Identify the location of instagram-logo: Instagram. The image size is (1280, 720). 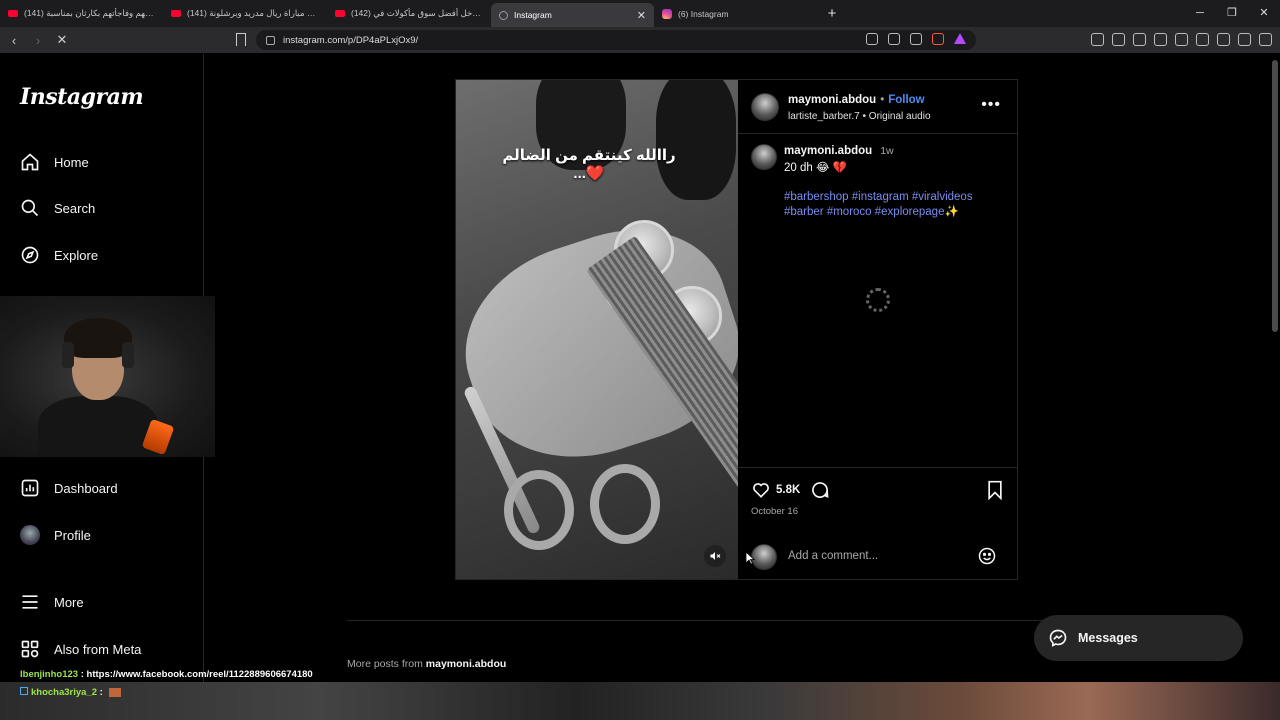
(82, 97).